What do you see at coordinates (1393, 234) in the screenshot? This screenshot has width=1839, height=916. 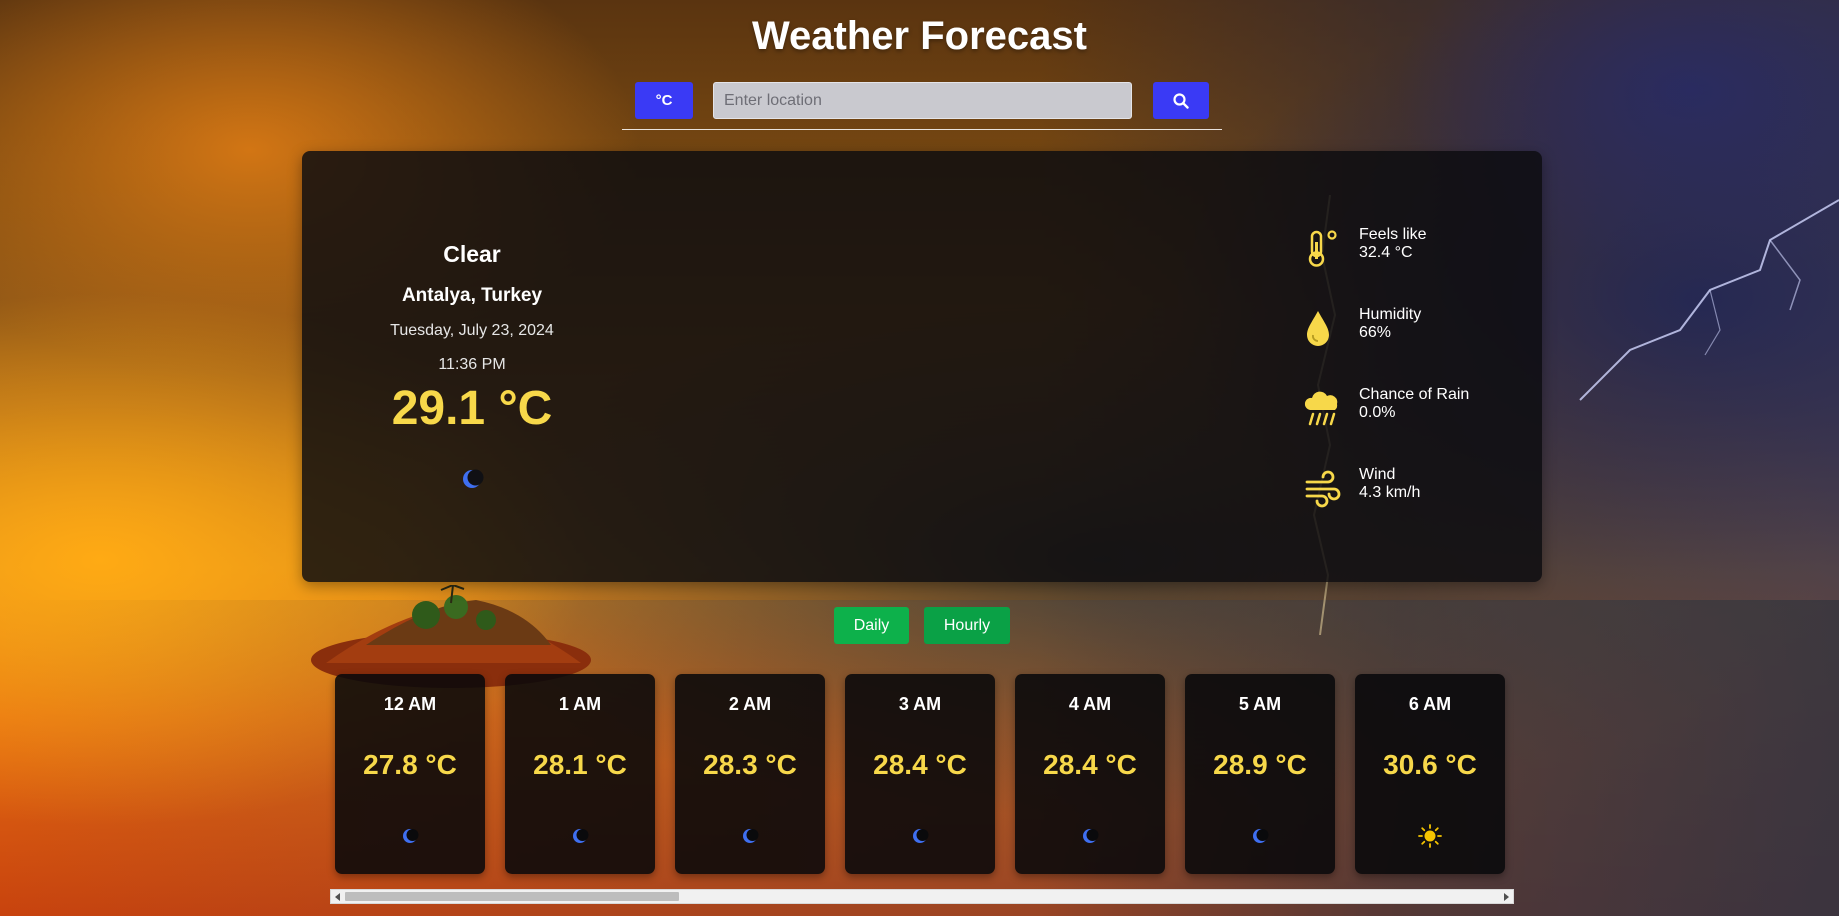 I see `detail-label: Feels like` at bounding box center [1393, 234].